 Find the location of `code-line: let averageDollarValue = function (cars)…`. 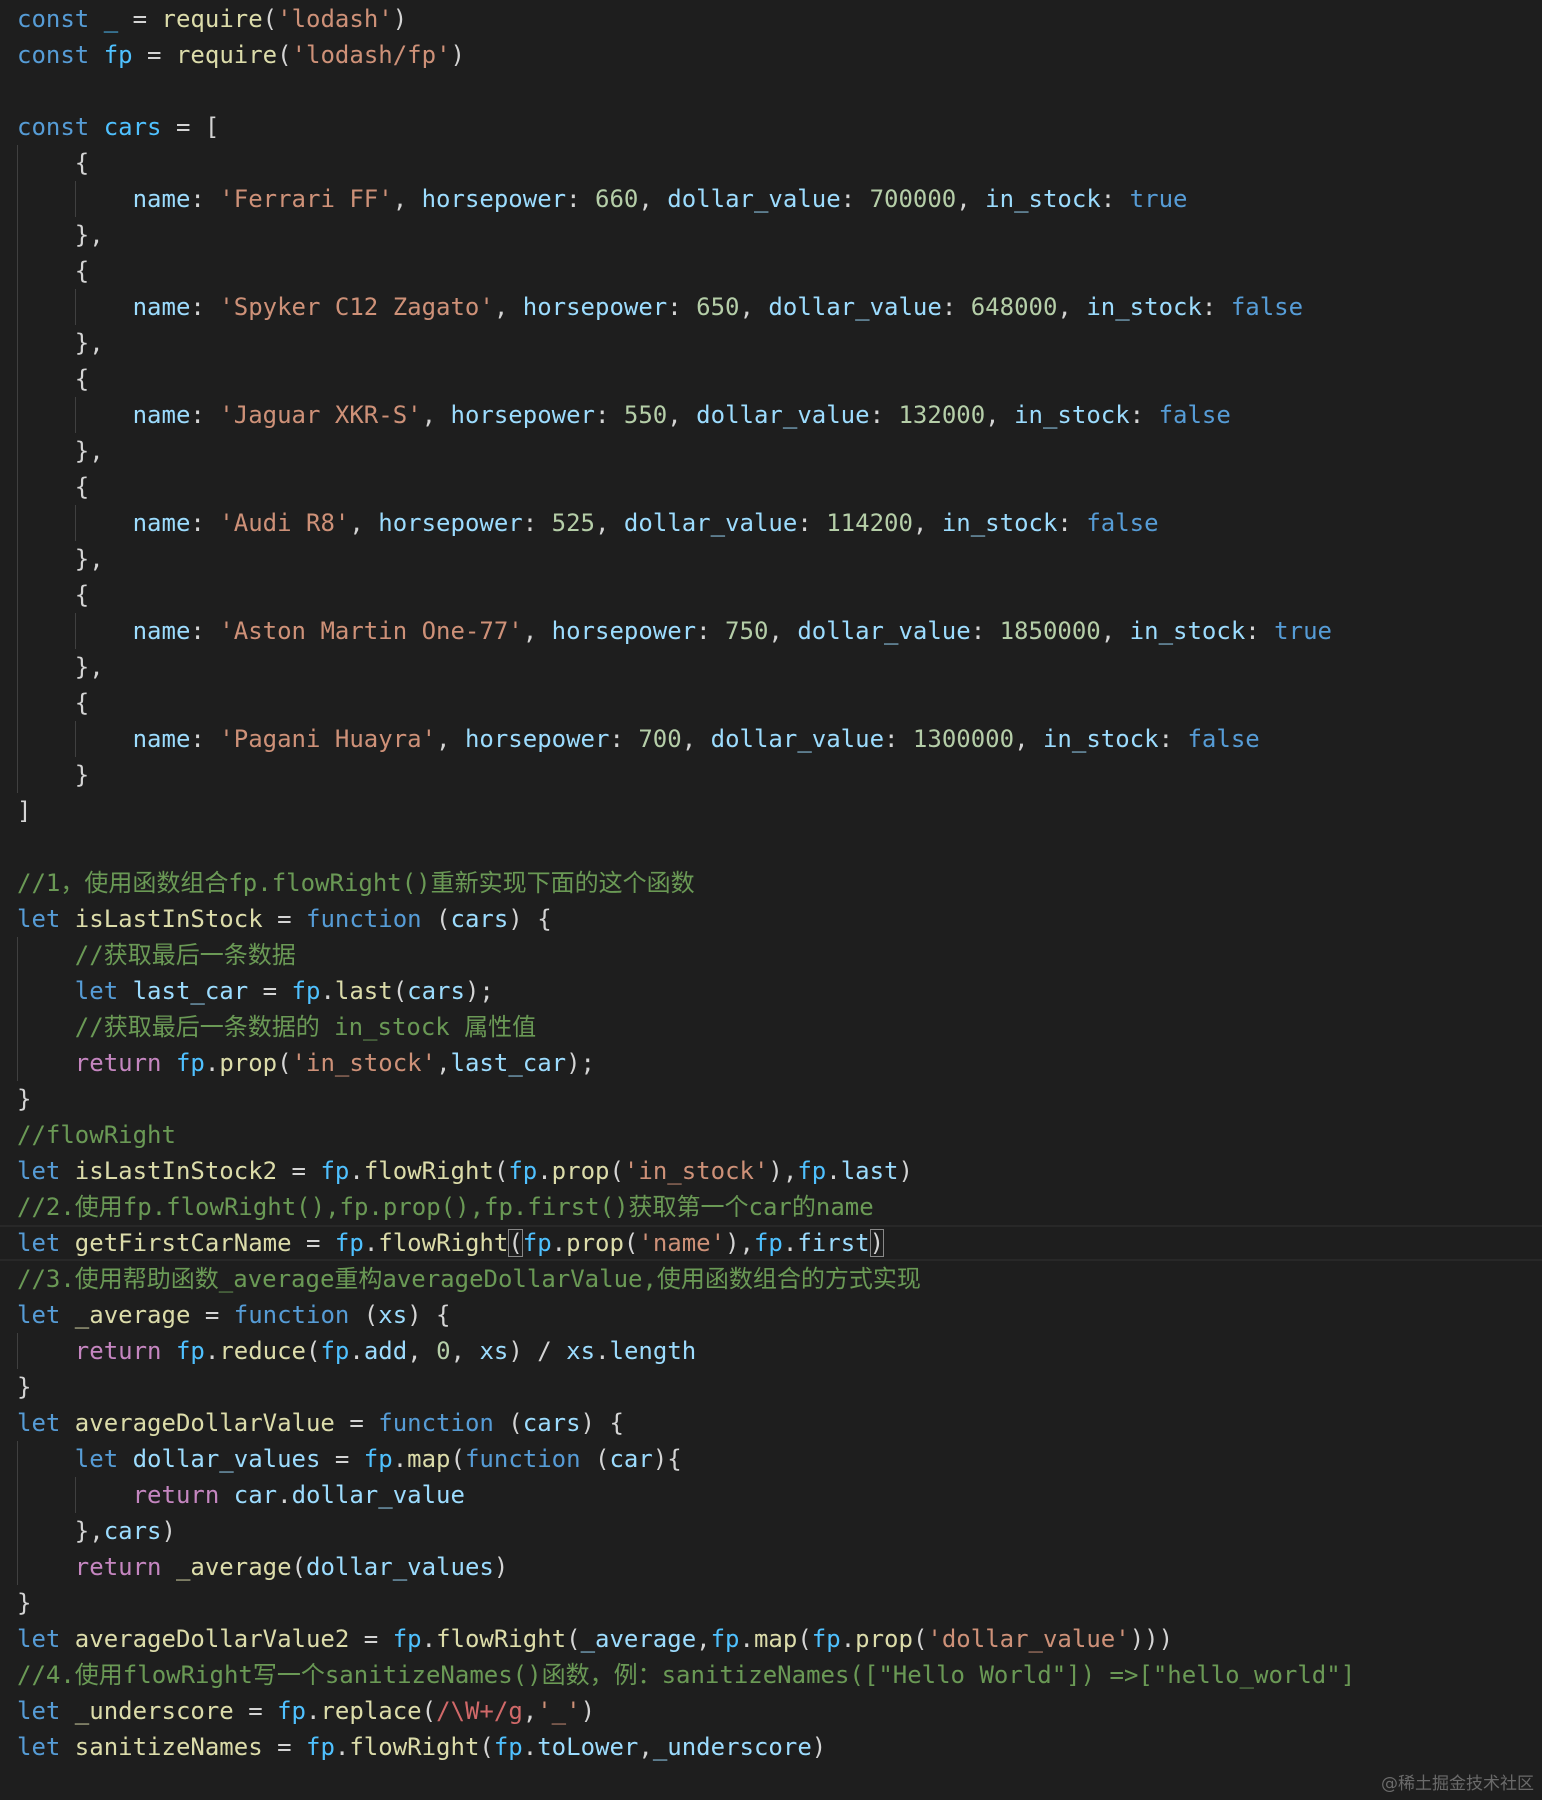

code-line: let averageDollarValue = function (cars)… is located at coordinates (771, 1423).